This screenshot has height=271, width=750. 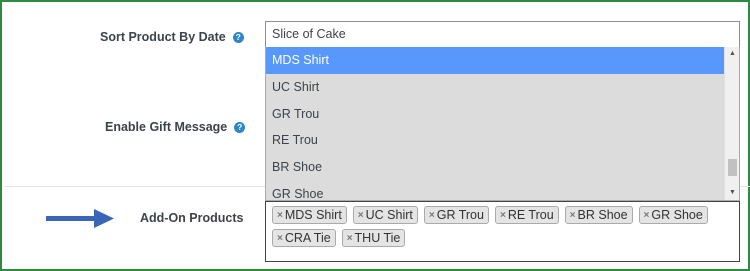 What do you see at coordinates (732, 167) in the screenshot?
I see `scrollbar-thumb` at bounding box center [732, 167].